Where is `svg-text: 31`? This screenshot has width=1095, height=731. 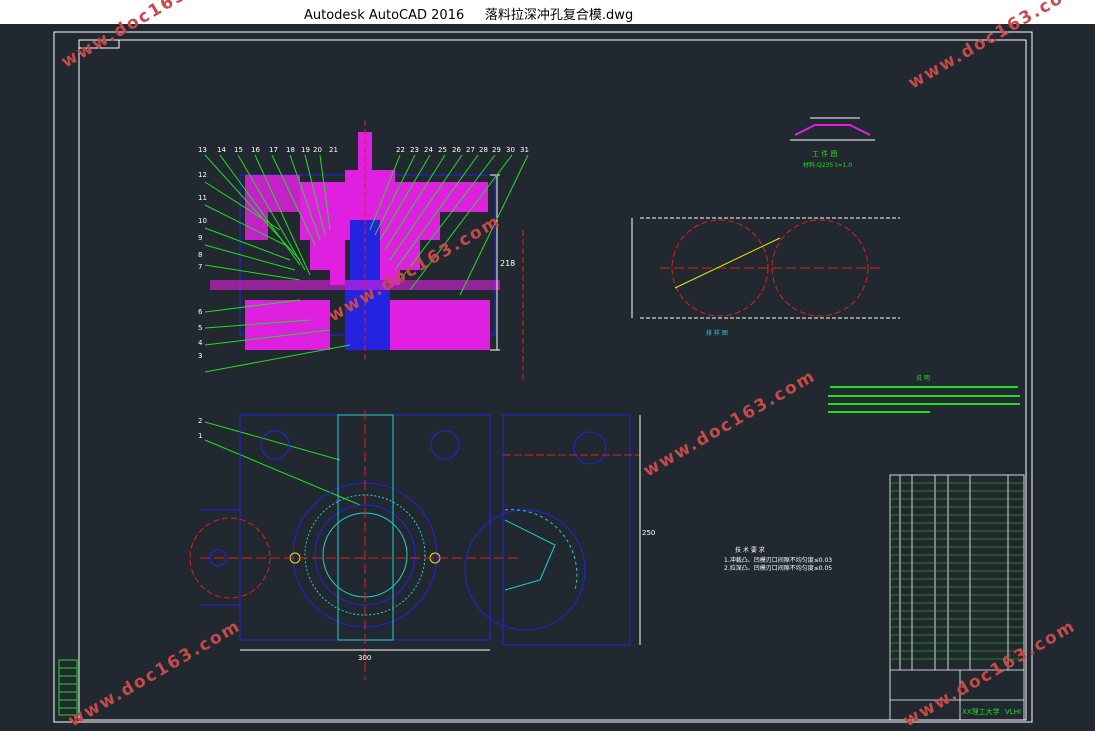 svg-text: 31 is located at coordinates (524, 150).